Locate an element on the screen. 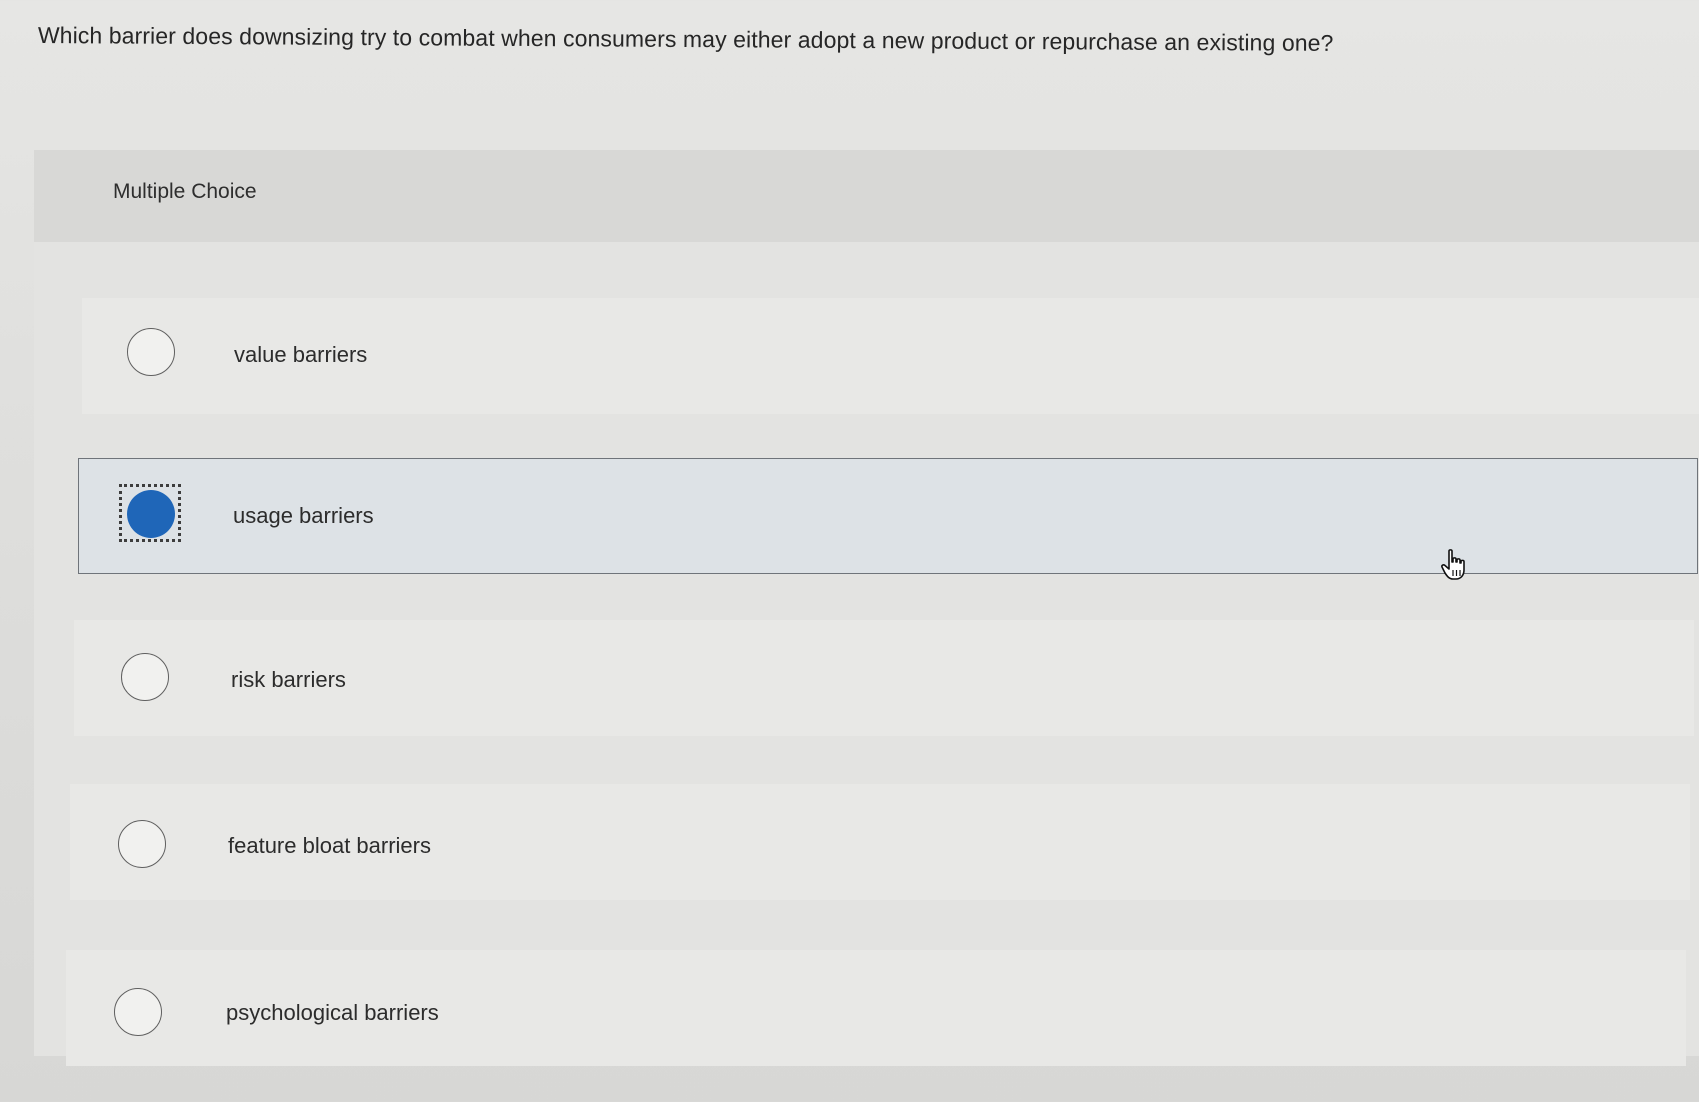 This screenshot has width=1699, height=1102. answer-option-label: risk barriers is located at coordinates (288, 679).